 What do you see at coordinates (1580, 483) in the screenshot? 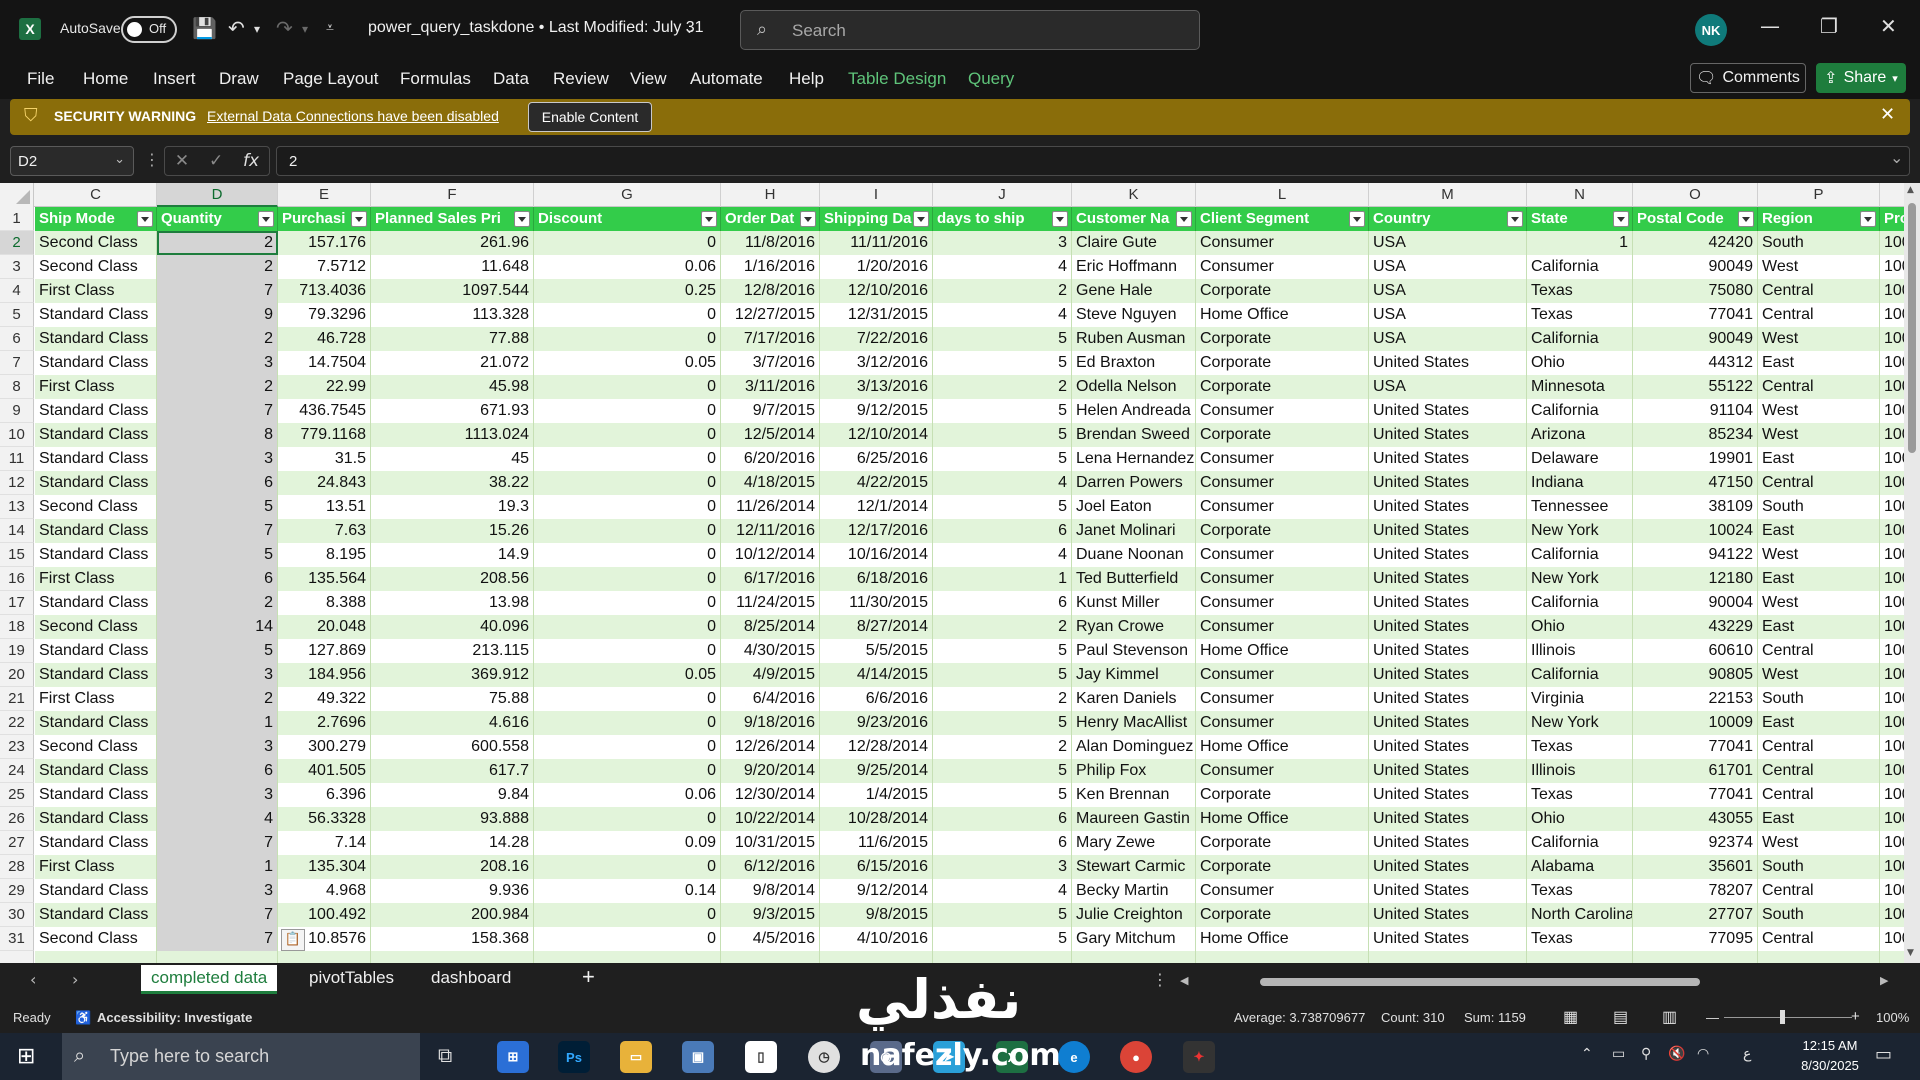
I see `table-cell: Indiana` at bounding box center [1580, 483].